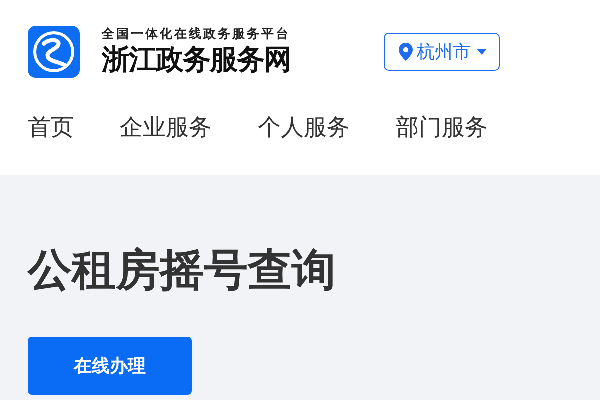 The image size is (600, 400). What do you see at coordinates (197, 60) in the screenshot?
I see `site-title: 浙江政务服务网` at bounding box center [197, 60].